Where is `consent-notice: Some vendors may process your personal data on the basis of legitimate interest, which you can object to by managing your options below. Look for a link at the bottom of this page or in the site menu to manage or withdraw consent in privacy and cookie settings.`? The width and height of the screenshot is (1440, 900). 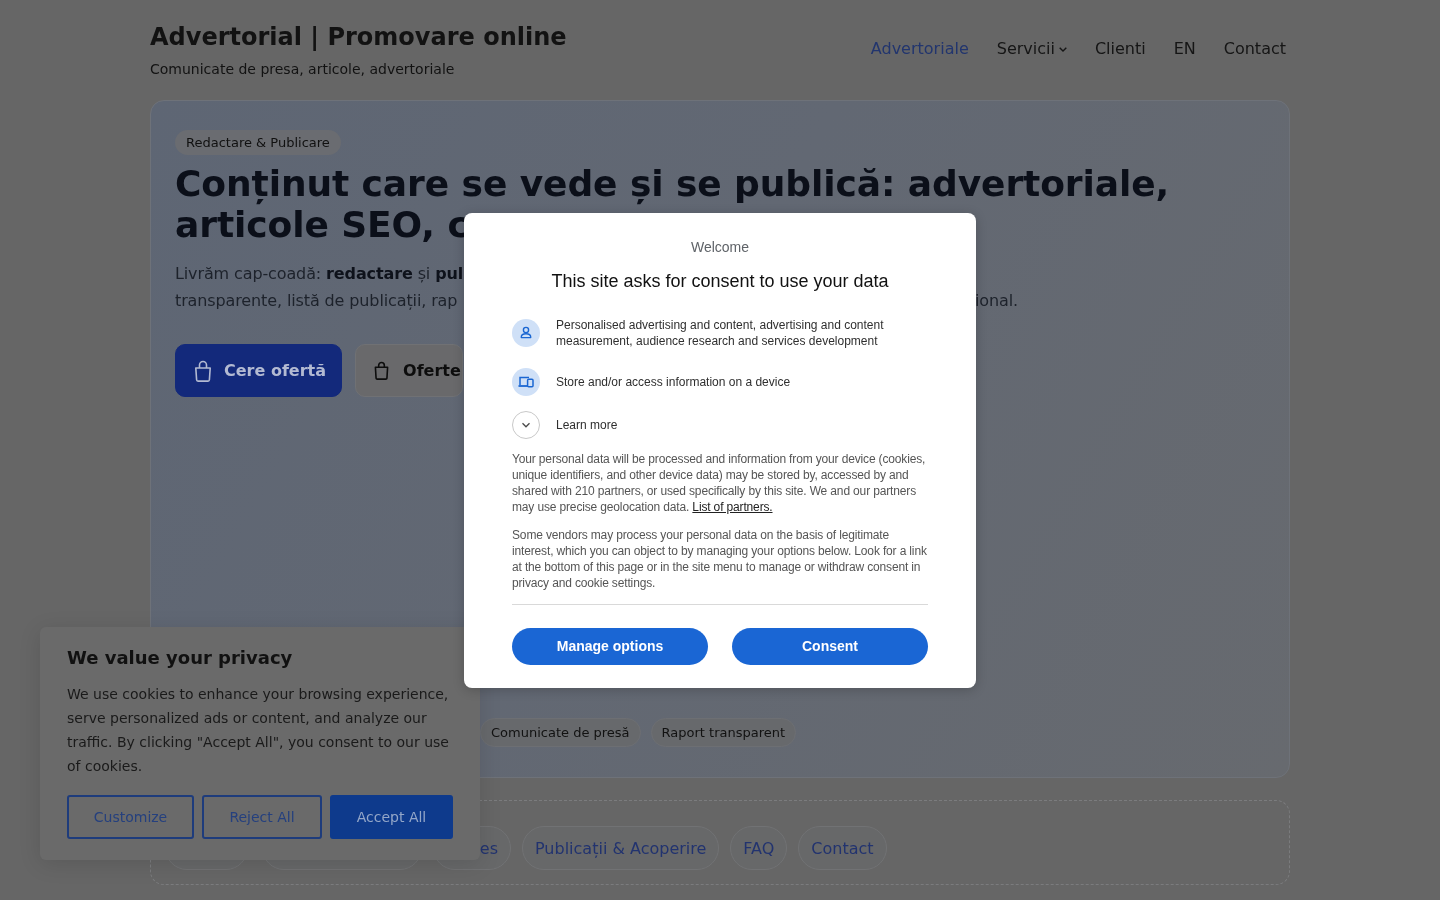 consent-notice: Some vendors may process your personal data on the basis of legitimate interest, which you can object to by managing your options below. Look for a link at the bottom of this page or in the site menu to manage or withdraw consent in privacy and cookie settings. is located at coordinates (720, 558).